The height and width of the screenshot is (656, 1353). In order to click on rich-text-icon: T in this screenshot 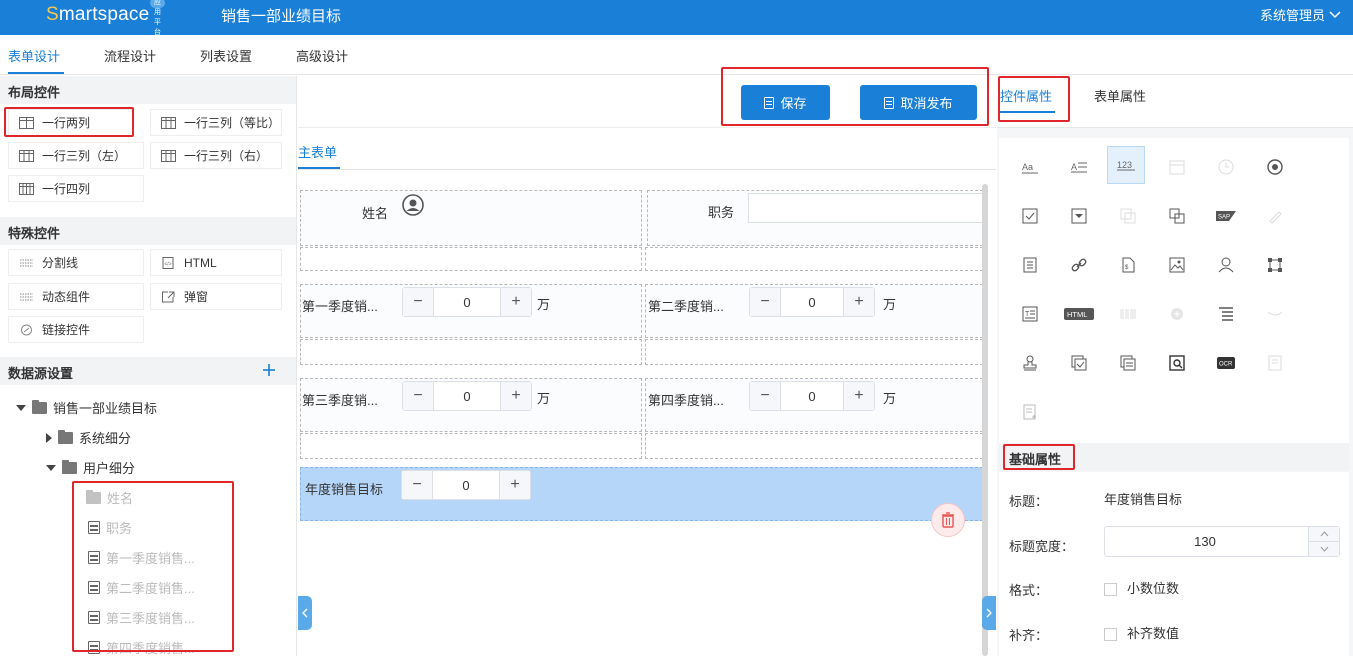, I will do `click(1030, 314)`.